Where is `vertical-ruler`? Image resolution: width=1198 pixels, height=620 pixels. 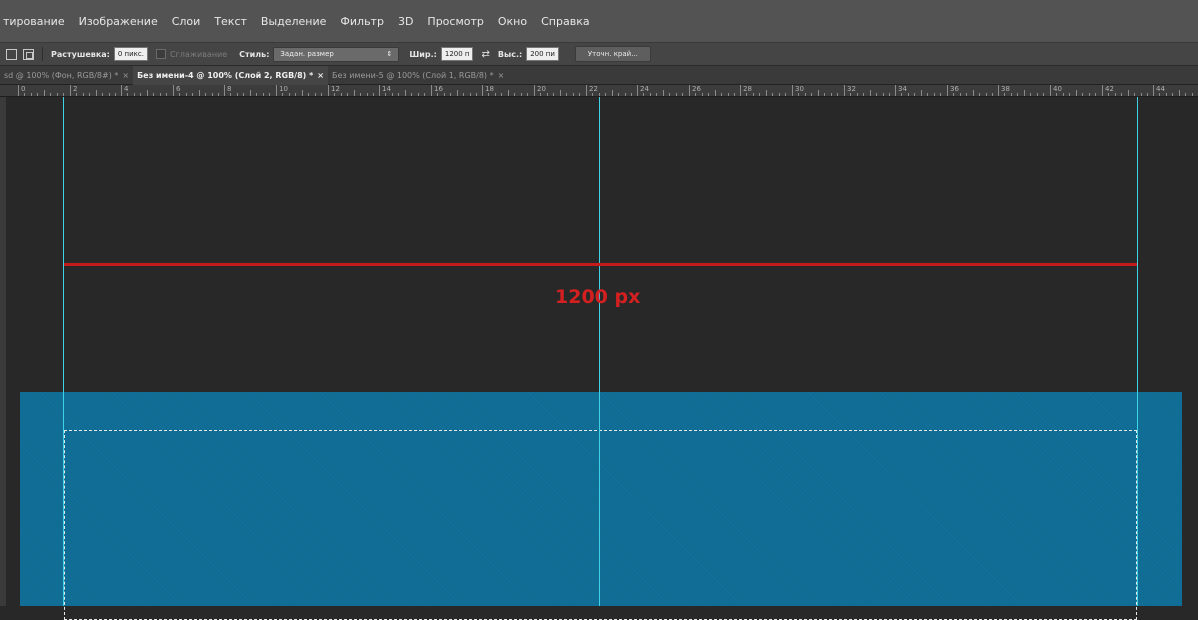 vertical-ruler is located at coordinates (3, 351).